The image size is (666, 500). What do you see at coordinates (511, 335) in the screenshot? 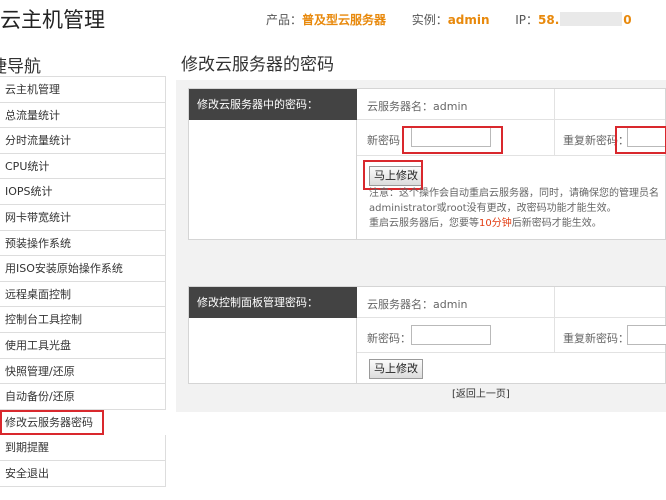
I see `new-password-row: 新密码： 重复新密码：` at bounding box center [511, 335].